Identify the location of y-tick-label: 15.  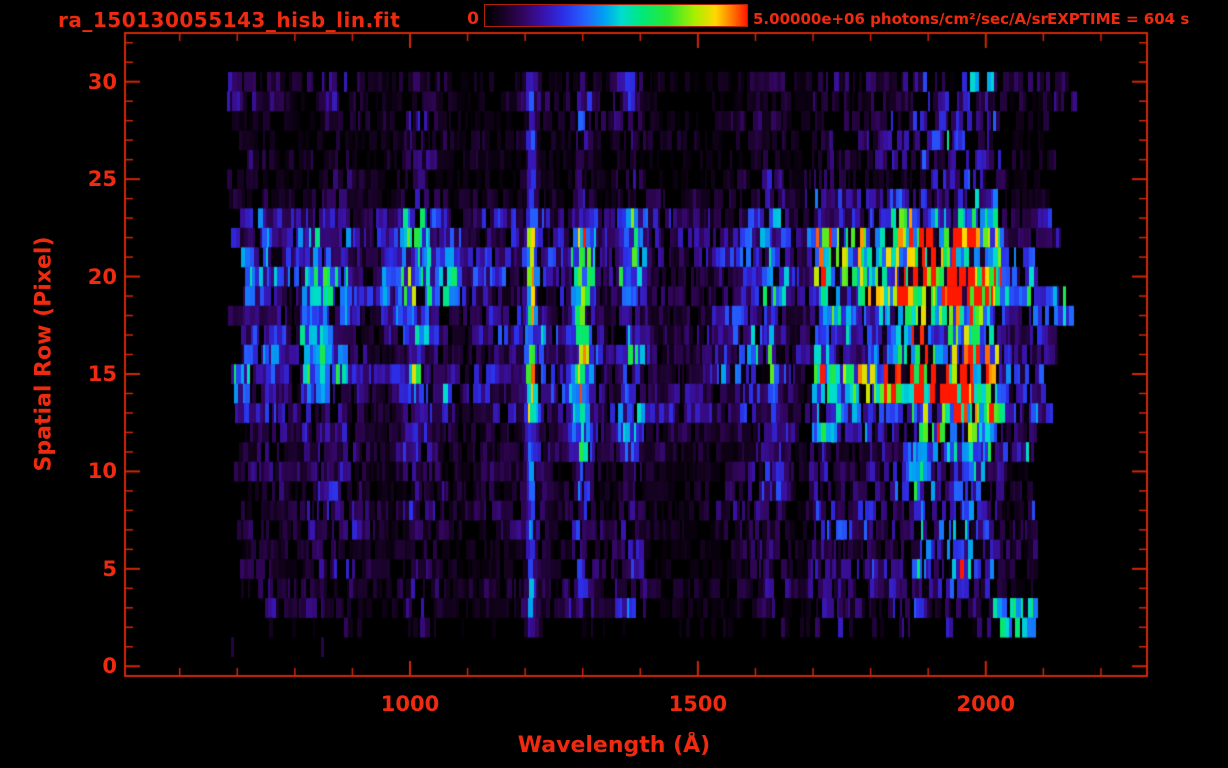
(102, 373).